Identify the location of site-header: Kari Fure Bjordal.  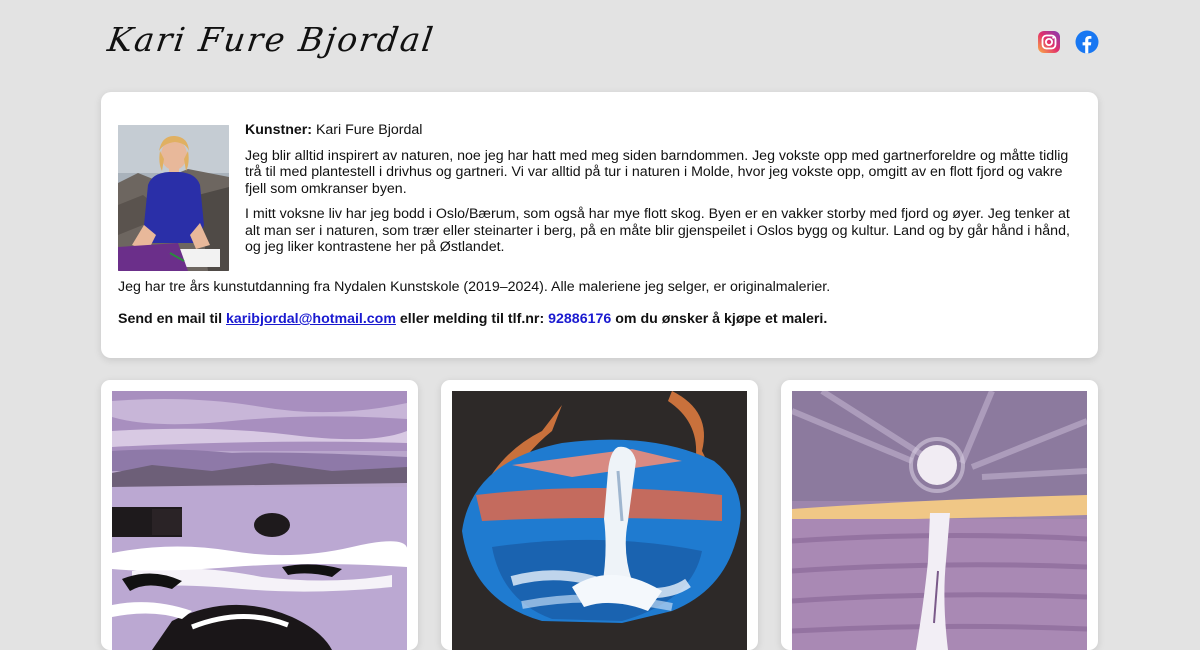
(600, 45).